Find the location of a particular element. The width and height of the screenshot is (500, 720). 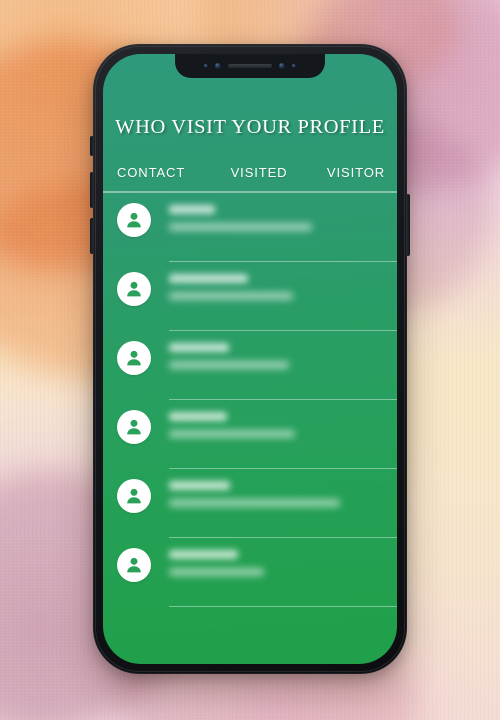

tab-visitor: VISITOR is located at coordinates (356, 172).